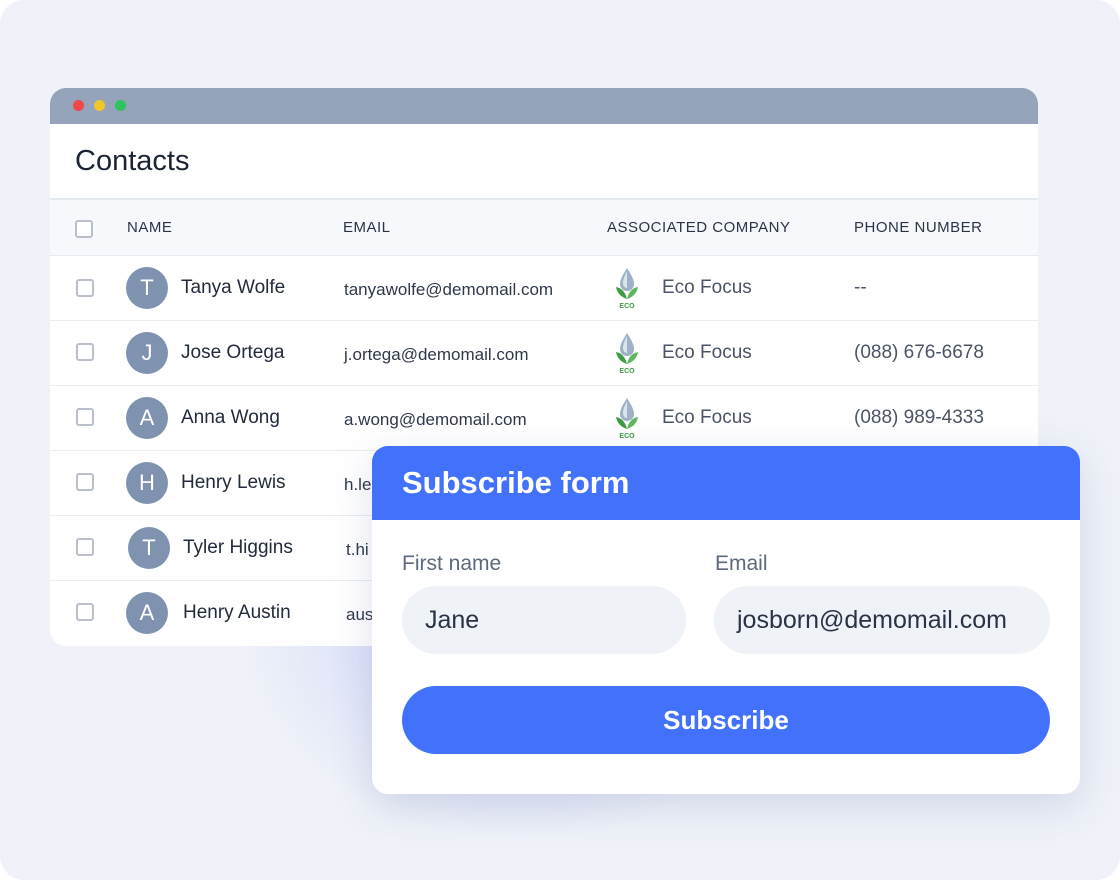  Describe the element at coordinates (435, 419) in the screenshot. I see `contact-email: a.wong@demomail.com` at that location.